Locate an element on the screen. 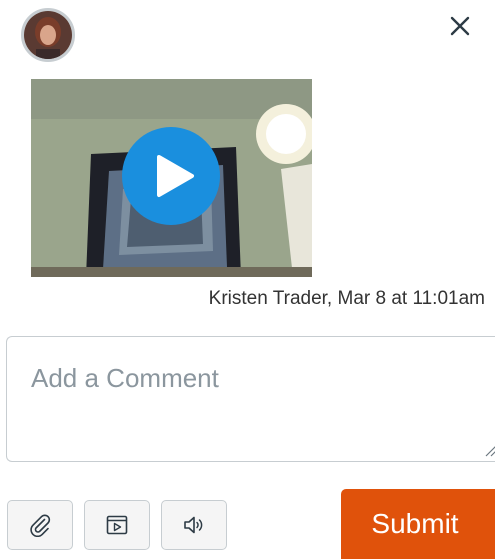  close-button is located at coordinates (460, 26).